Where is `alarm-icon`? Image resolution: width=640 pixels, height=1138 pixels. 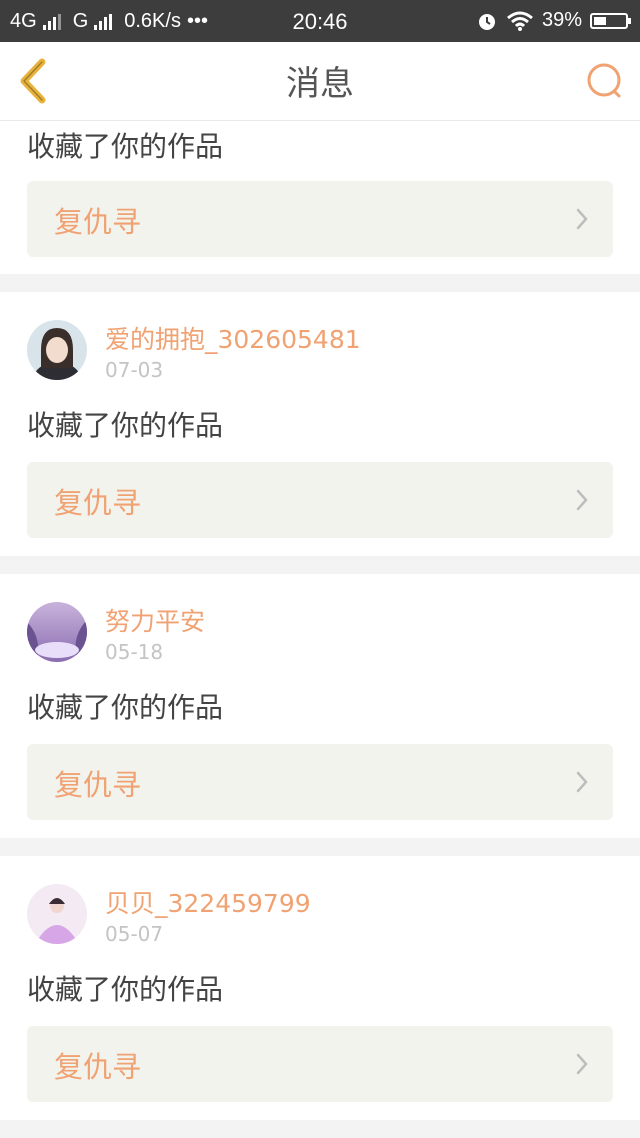 alarm-icon is located at coordinates (486, 21).